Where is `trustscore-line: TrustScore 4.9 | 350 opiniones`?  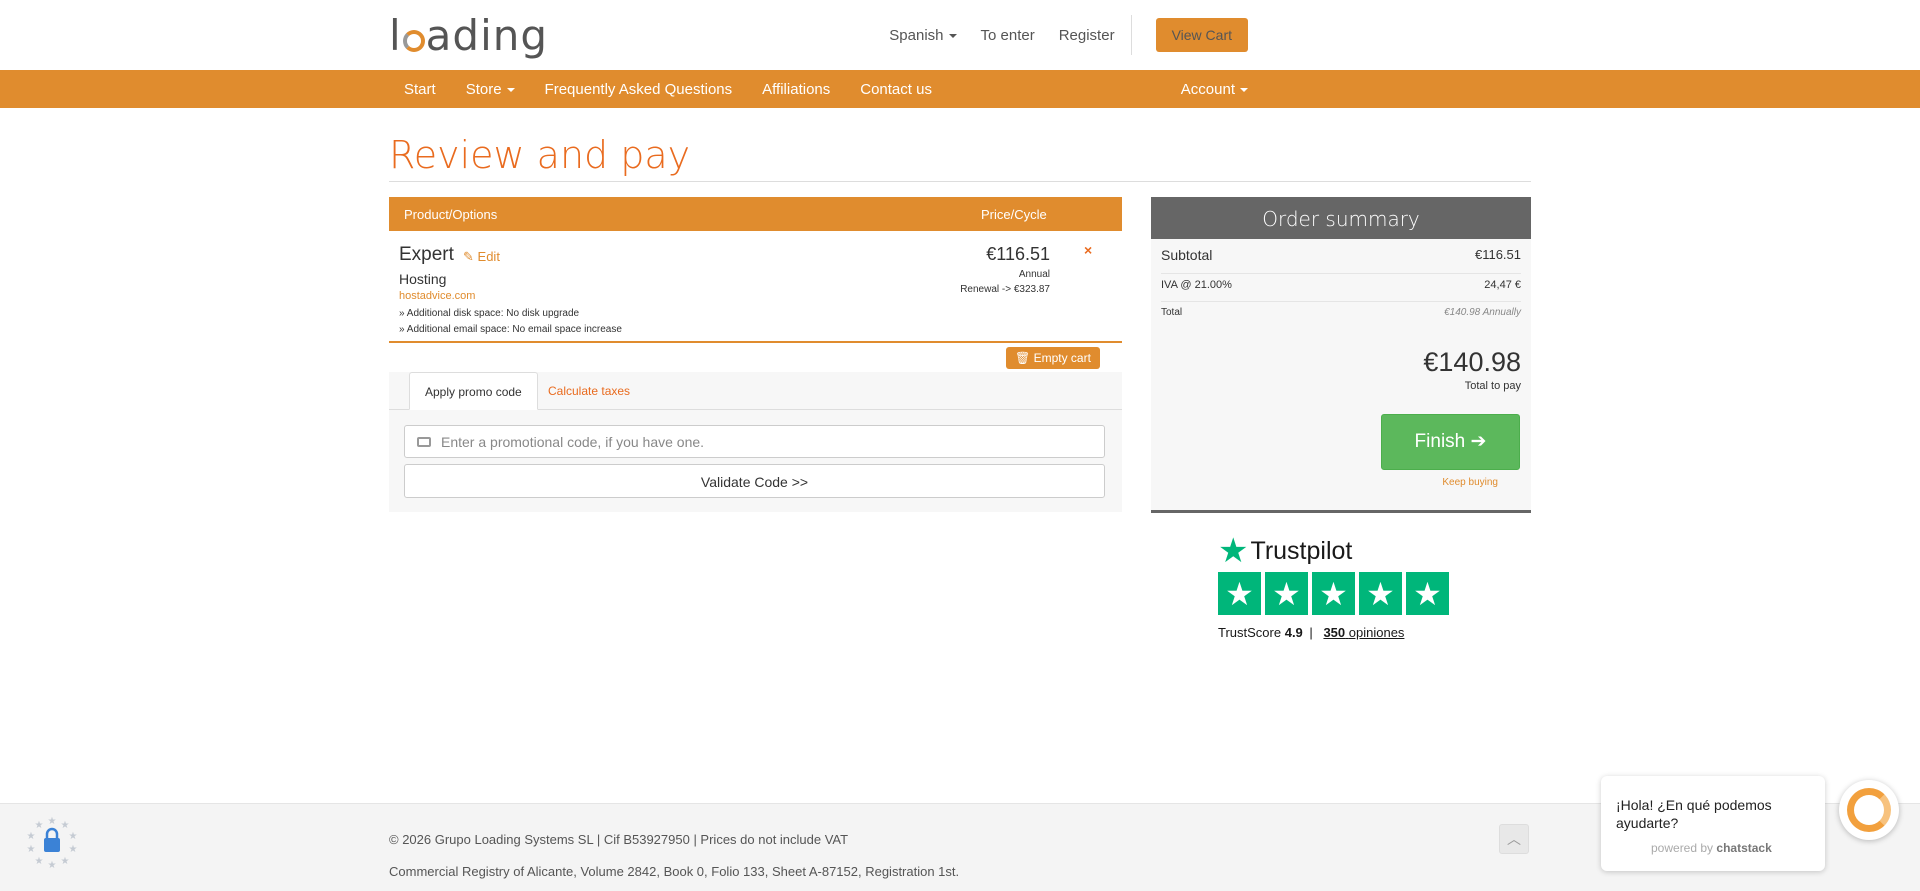 trustscore-line: TrustScore 4.9 | 350 opiniones is located at coordinates (1335, 632).